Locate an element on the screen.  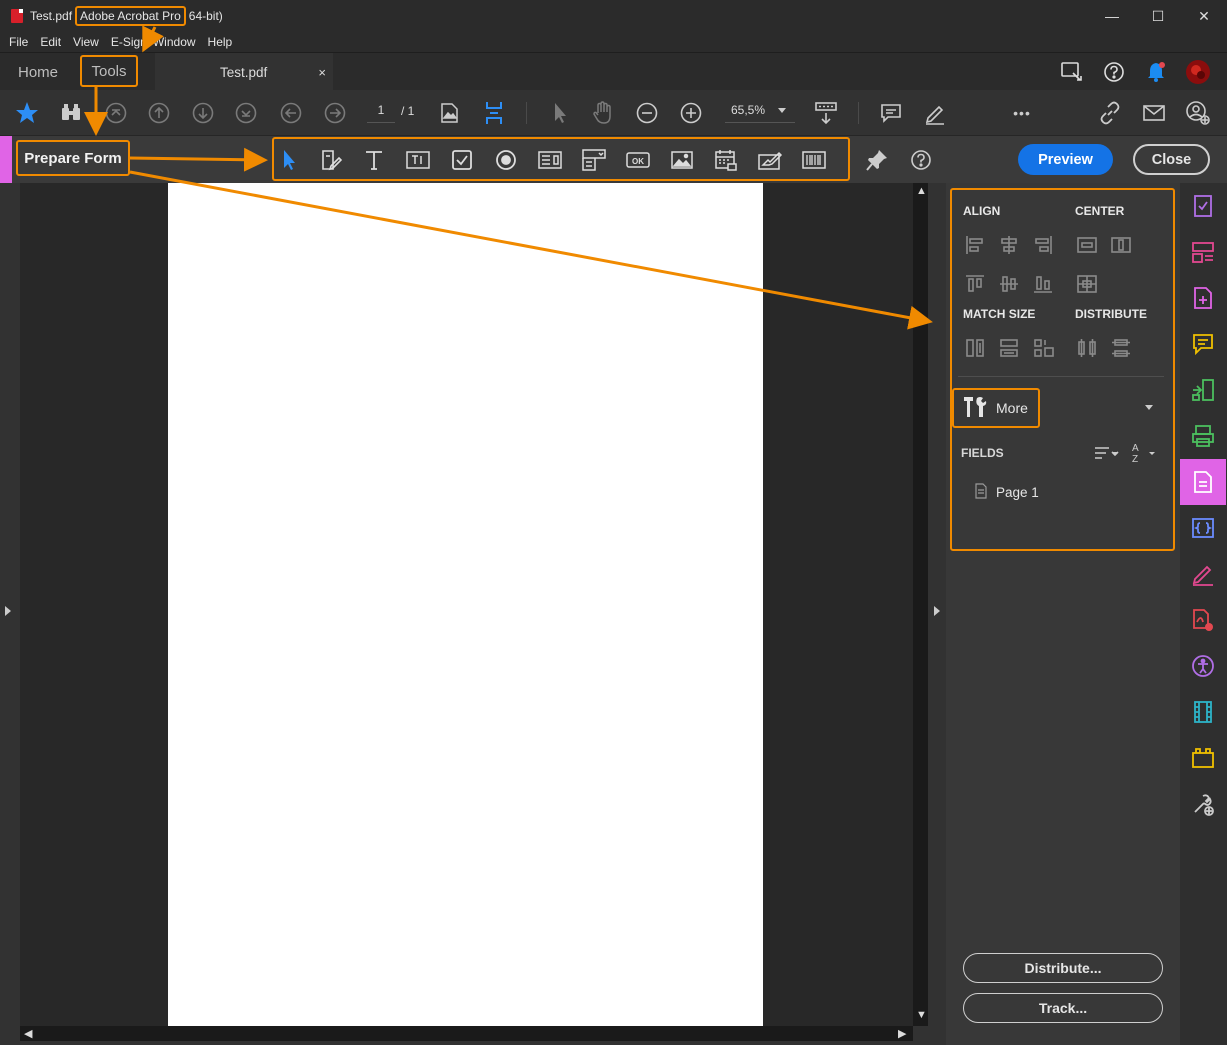
more-button: More is located at coordinates (996, 408).